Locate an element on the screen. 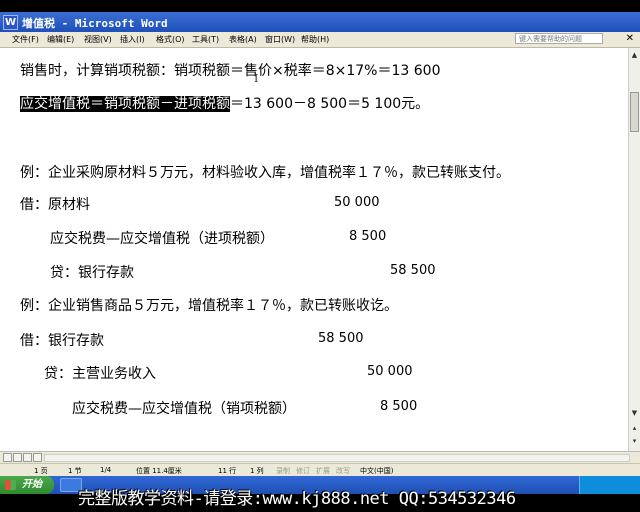  menu-tools: 工具(T) is located at coordinates (205, 39).